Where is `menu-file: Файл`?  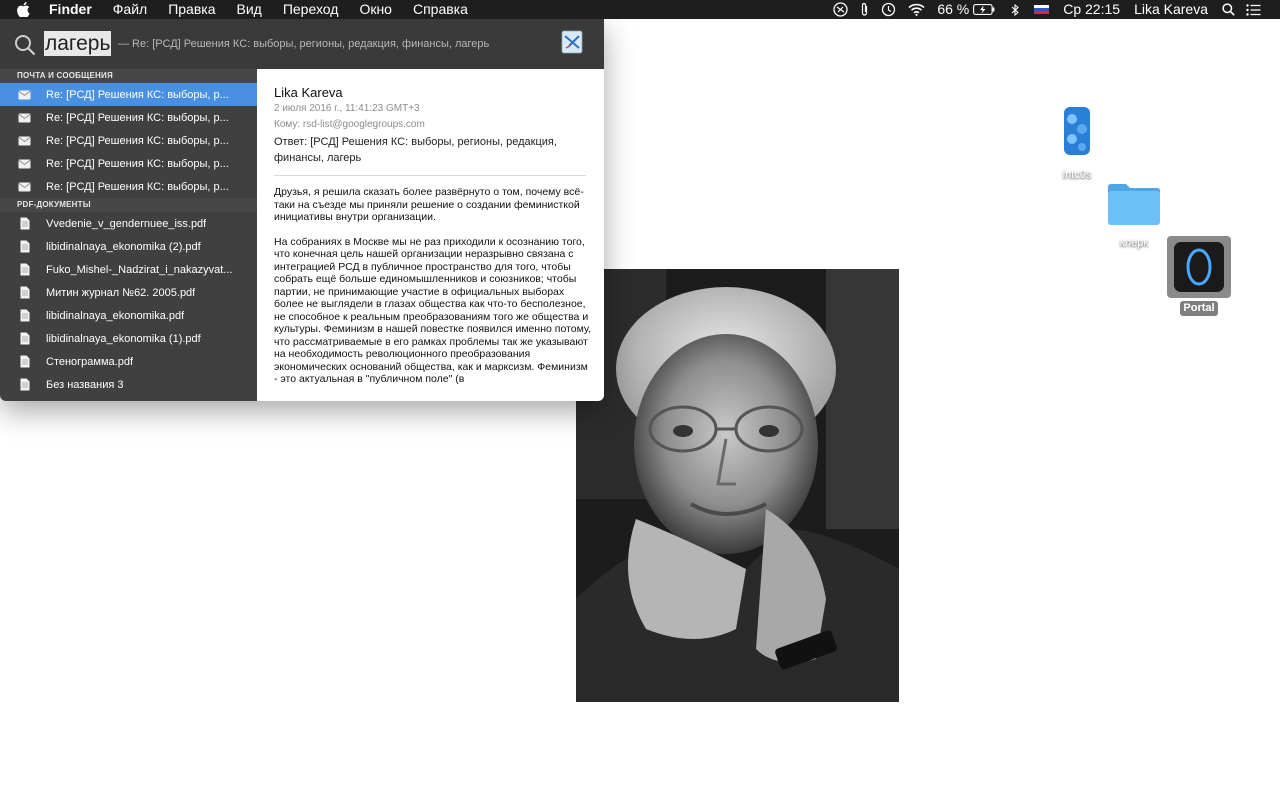 menu-file: Файл is located at coordinates (130, 9).